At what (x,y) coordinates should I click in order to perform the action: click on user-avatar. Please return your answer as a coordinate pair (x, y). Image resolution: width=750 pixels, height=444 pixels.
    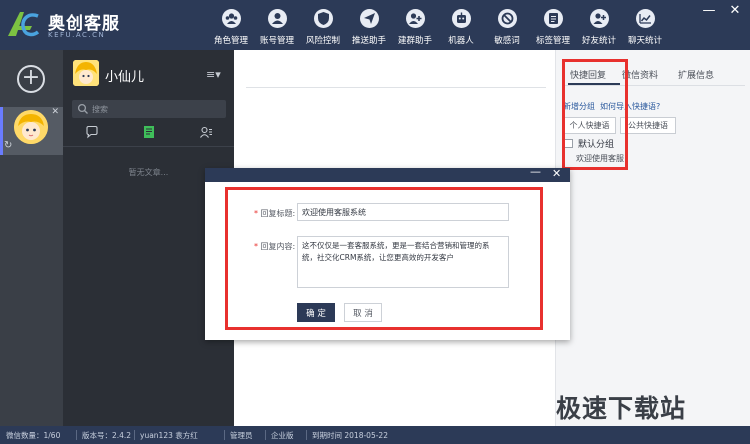
    Looking at the image, I should click on (86, 73).